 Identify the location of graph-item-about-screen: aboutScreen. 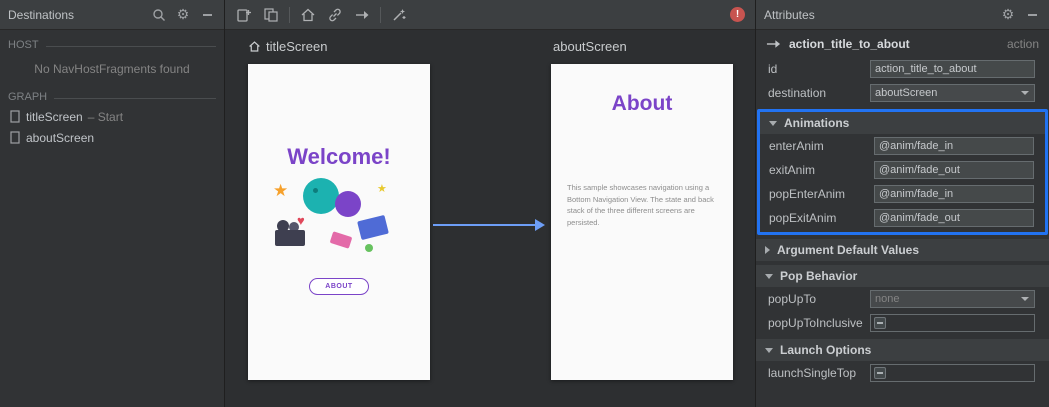
(112, 137).